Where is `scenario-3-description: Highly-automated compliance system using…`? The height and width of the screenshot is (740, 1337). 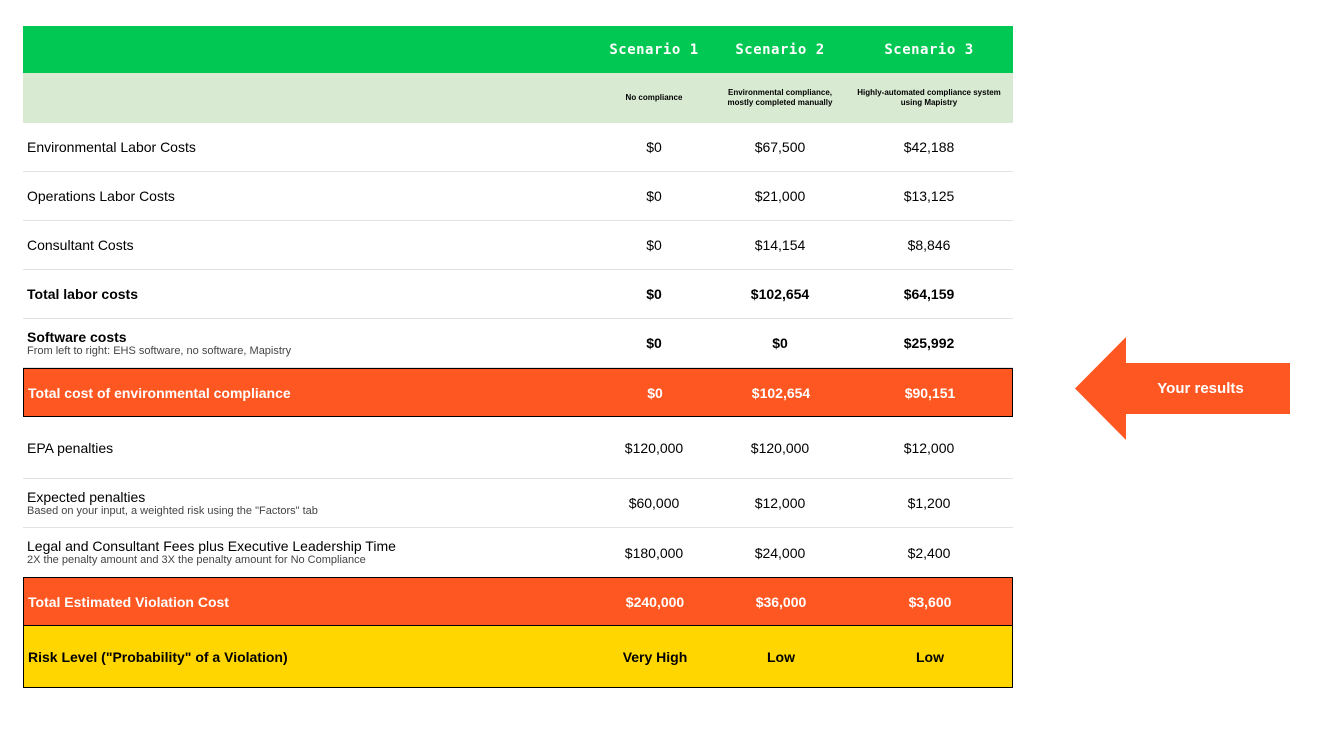 scenario-3-description: Highly-automated compliance system using… is located at coordinates (929, 97).